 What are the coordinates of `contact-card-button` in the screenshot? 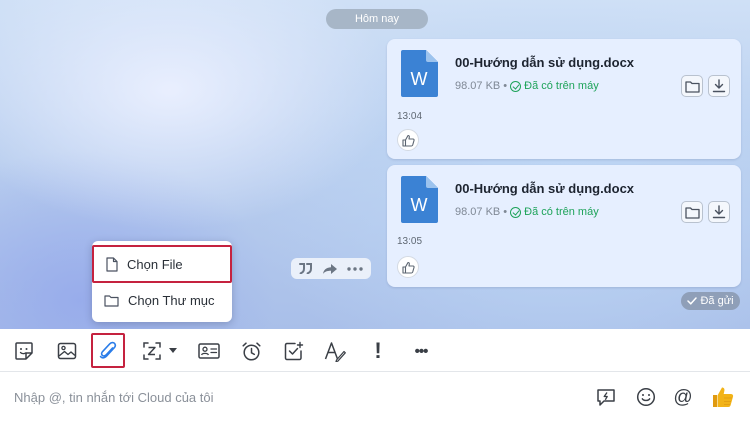 It's located at (209, 351).